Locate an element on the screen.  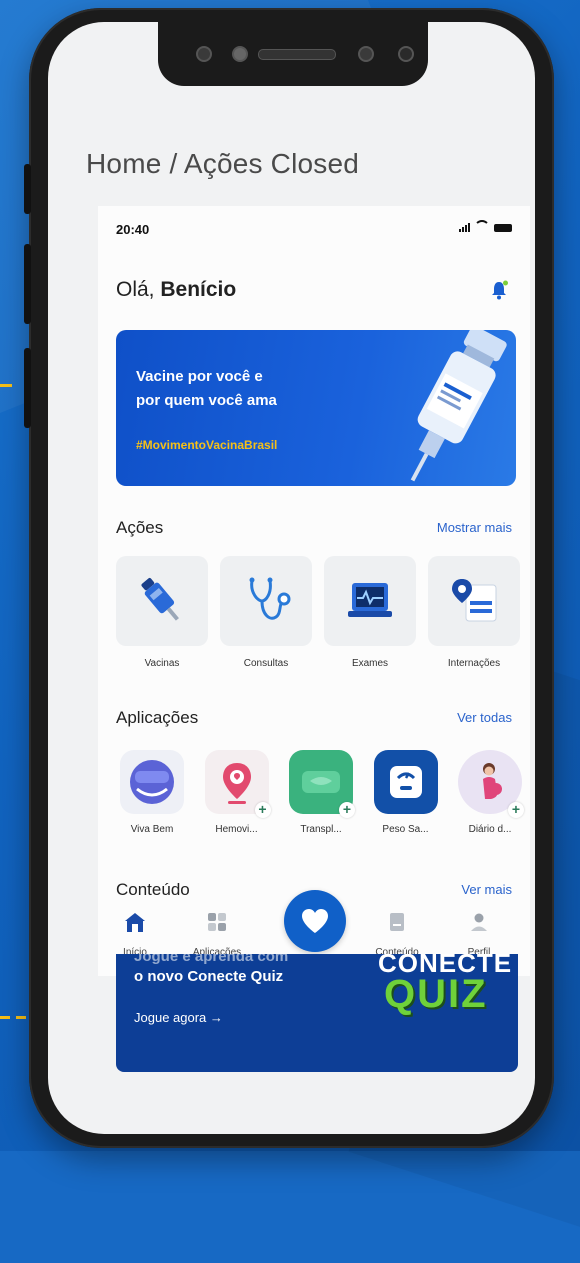
blood-drop-pin-icon is located at coordinates (236, 783).